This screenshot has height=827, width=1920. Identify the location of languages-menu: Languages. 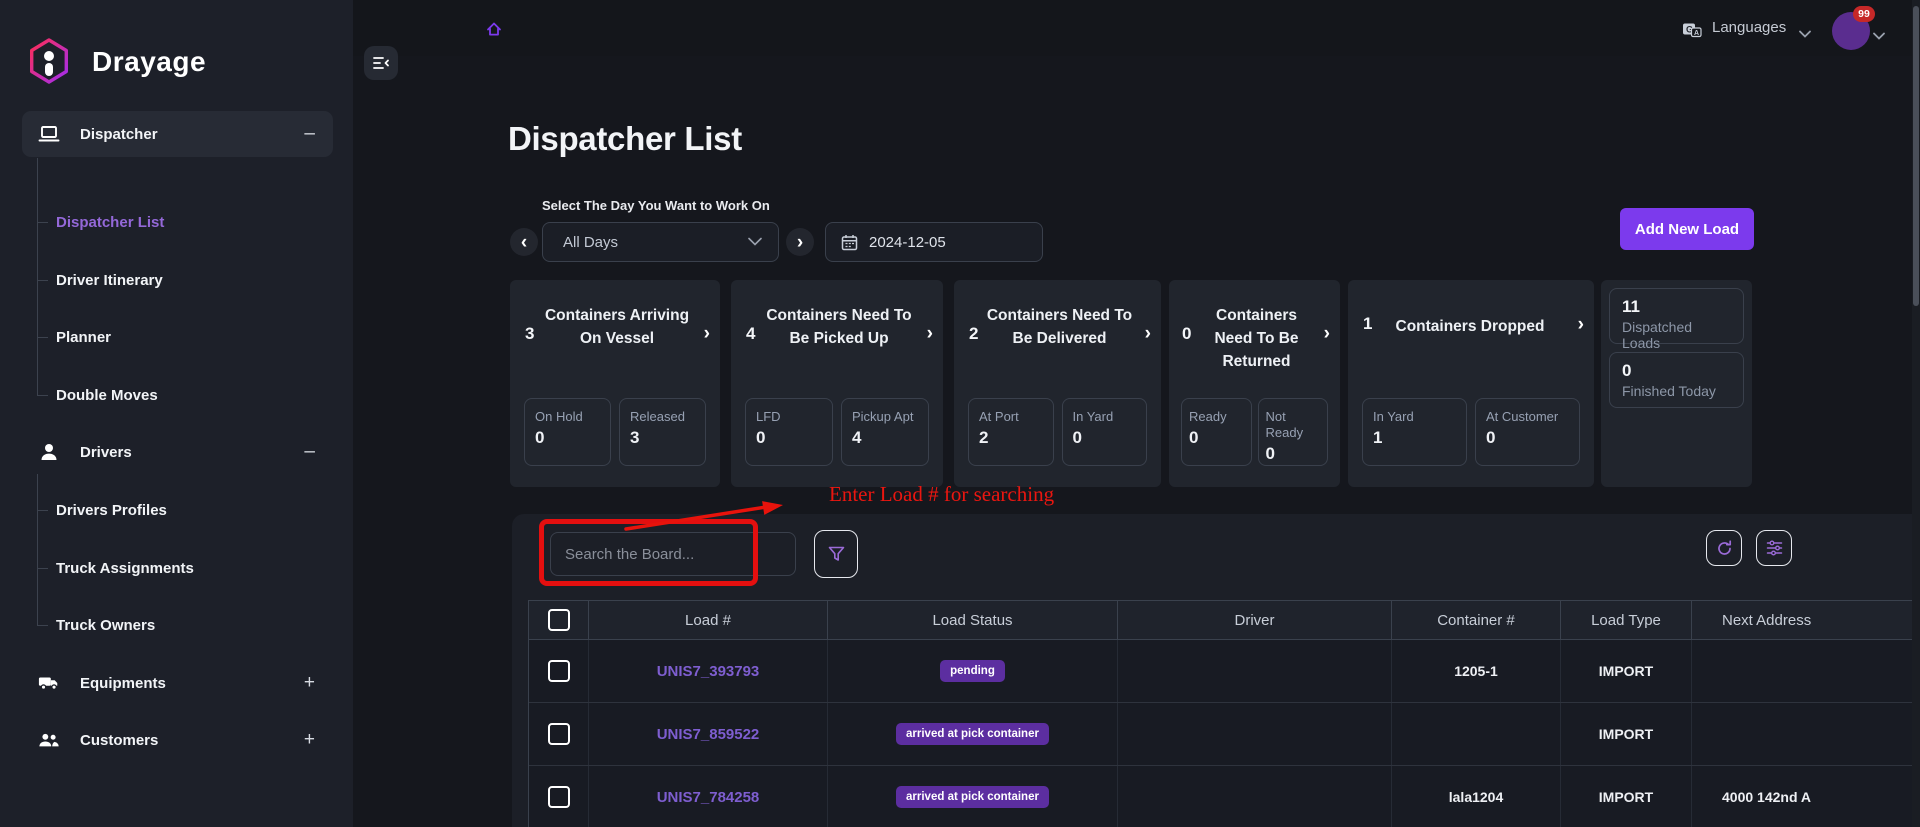
(1749, 27).